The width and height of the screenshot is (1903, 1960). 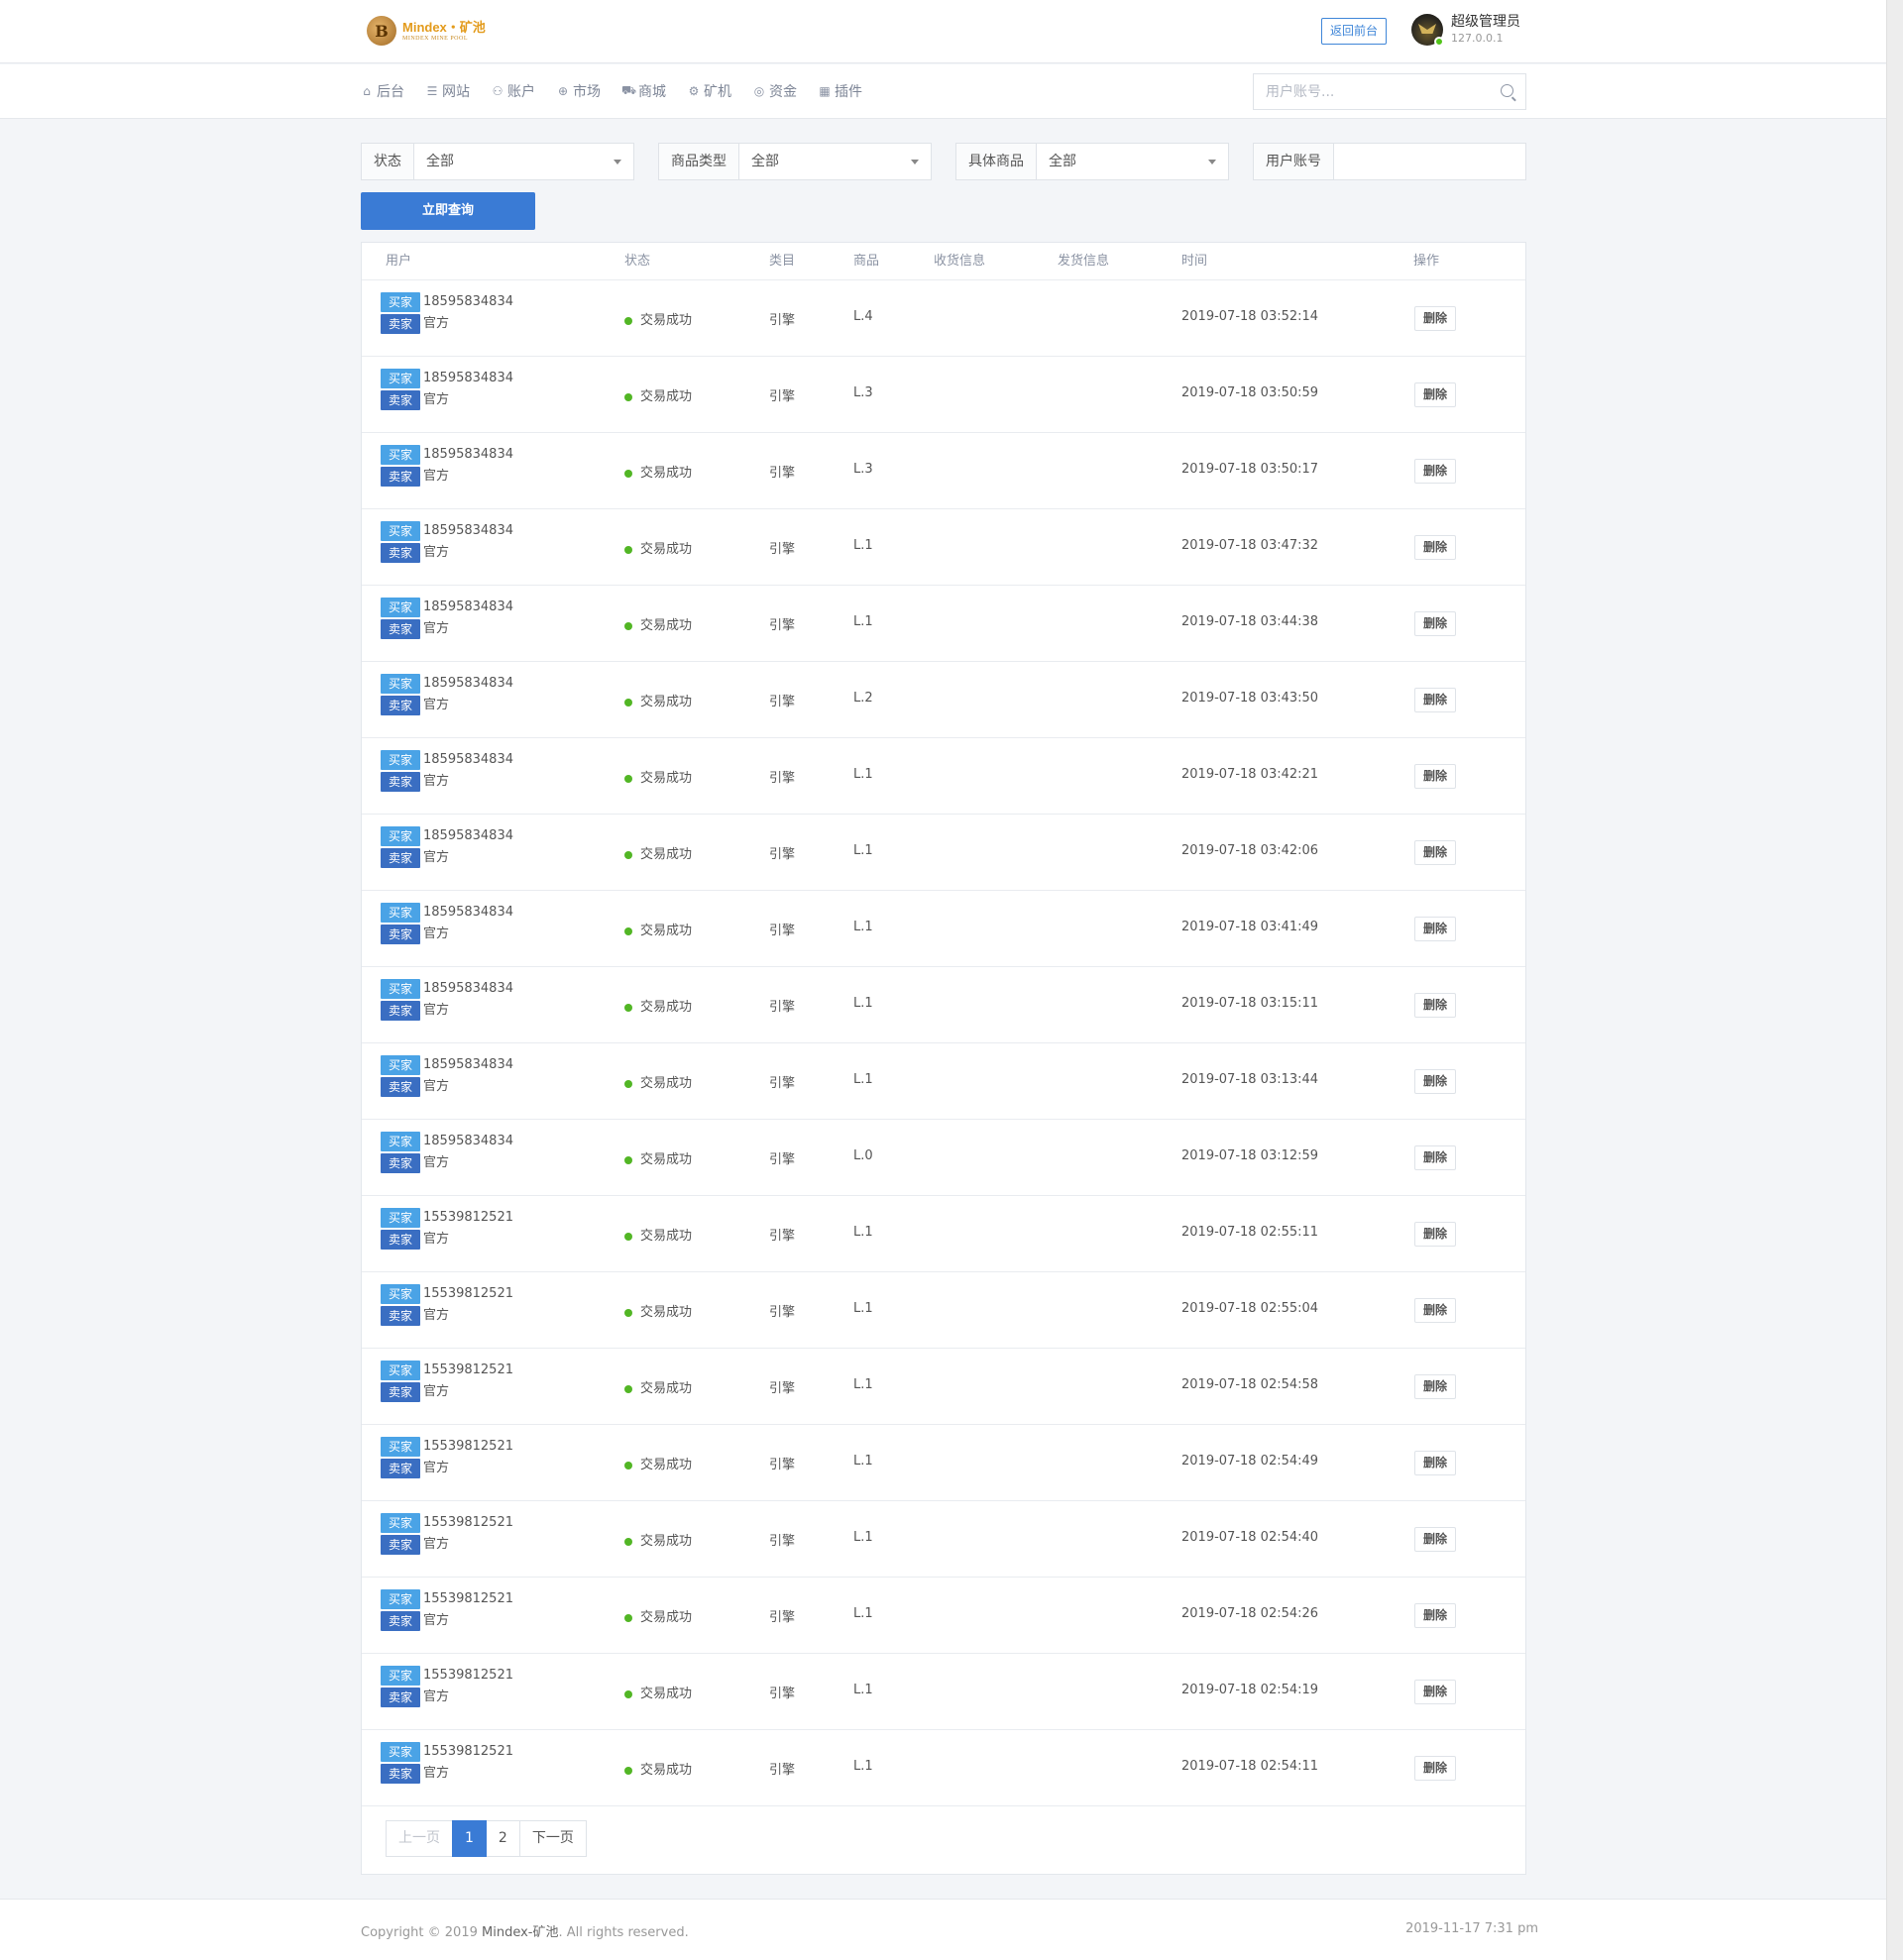 I want to click on user-cell: 买家 18595834834 卖家 官方, so click(x=447, y=389).